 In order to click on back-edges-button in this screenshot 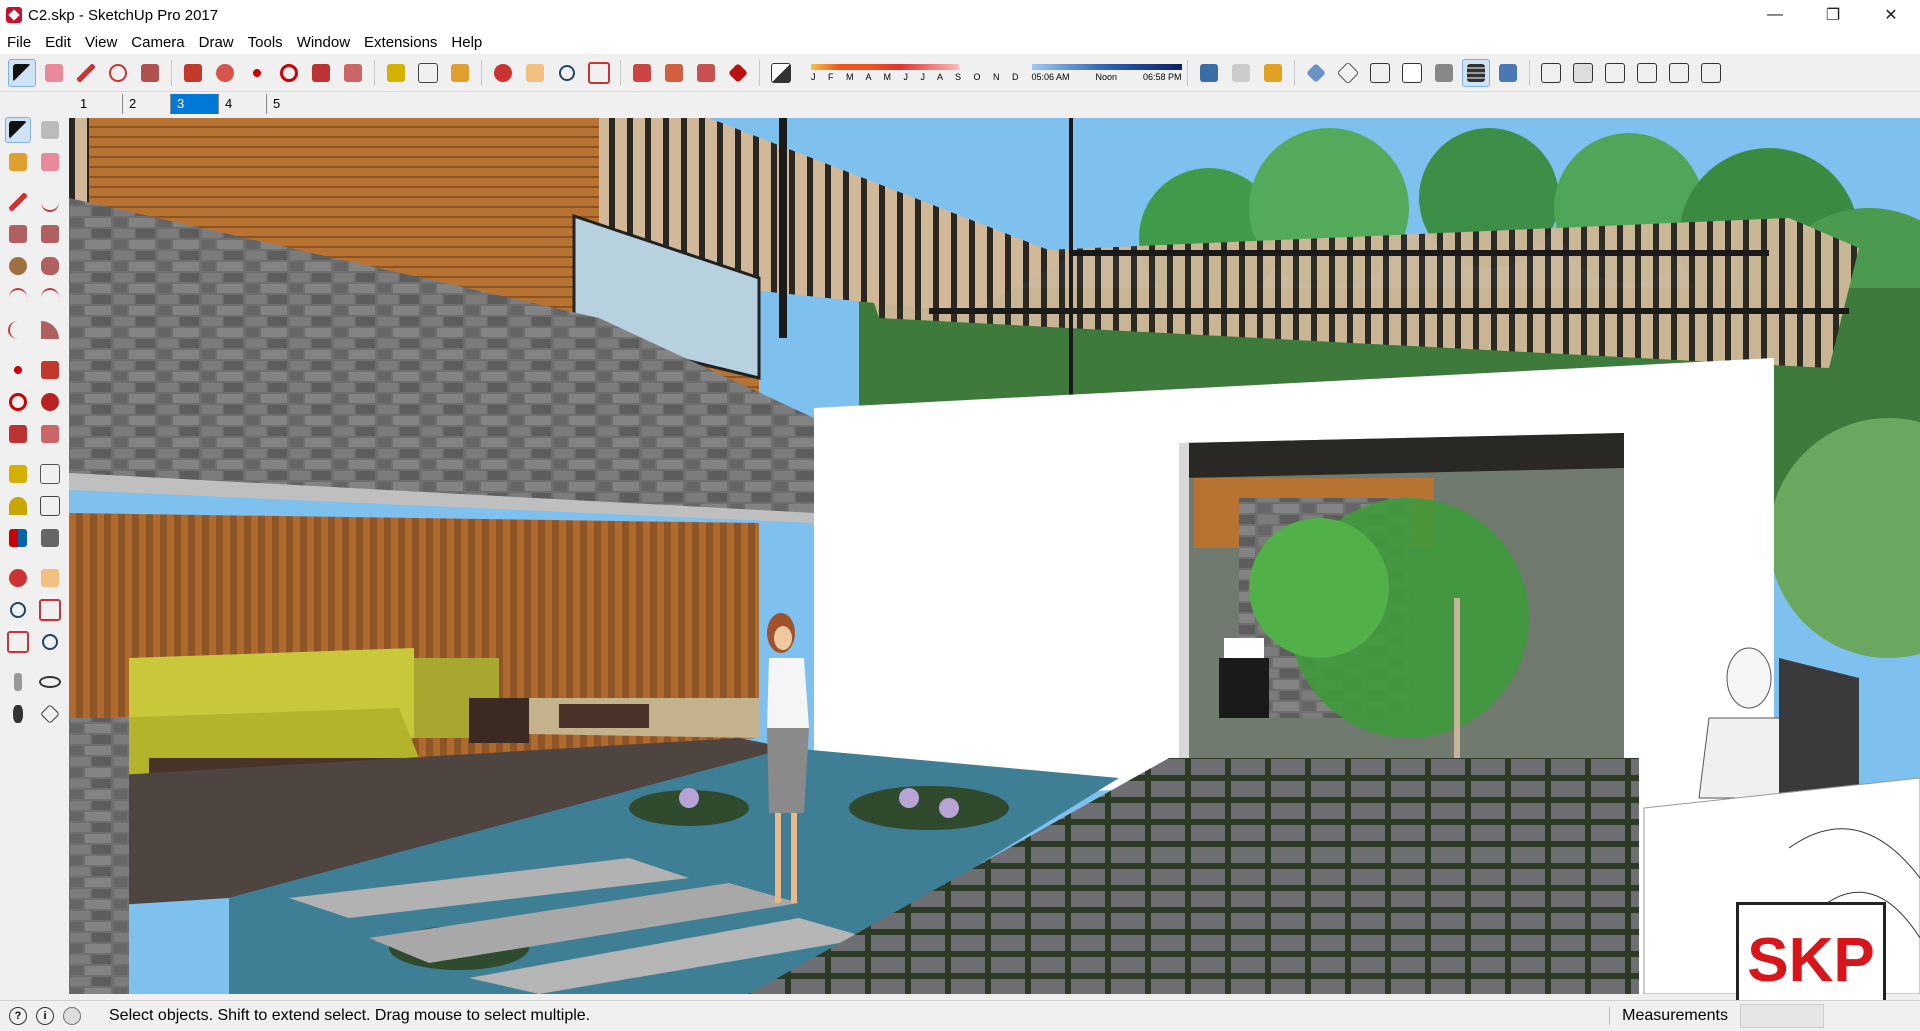, I will do `click(1348, 73)`.